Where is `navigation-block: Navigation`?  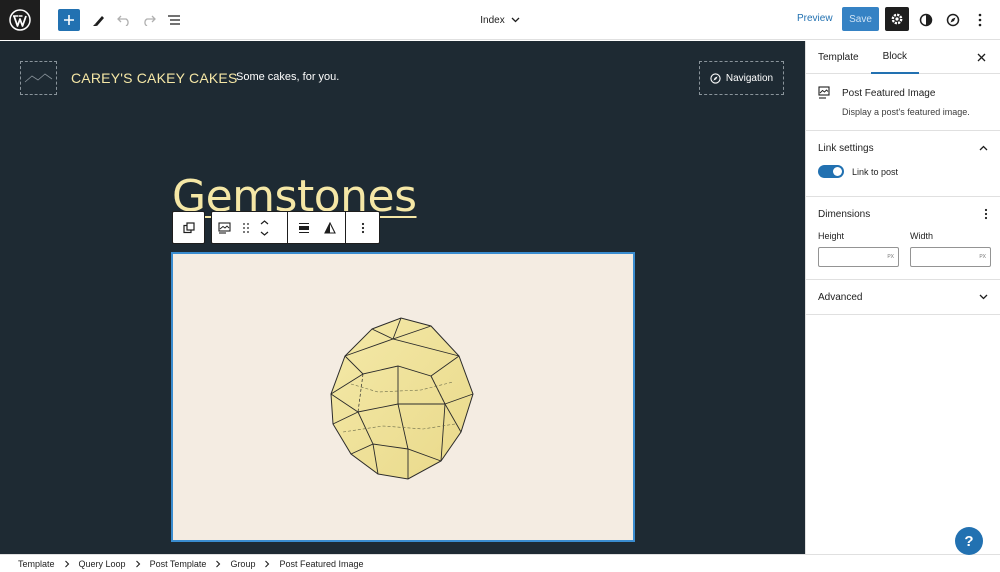 navigation-block: Navigation is located at coordinates (741, 78).